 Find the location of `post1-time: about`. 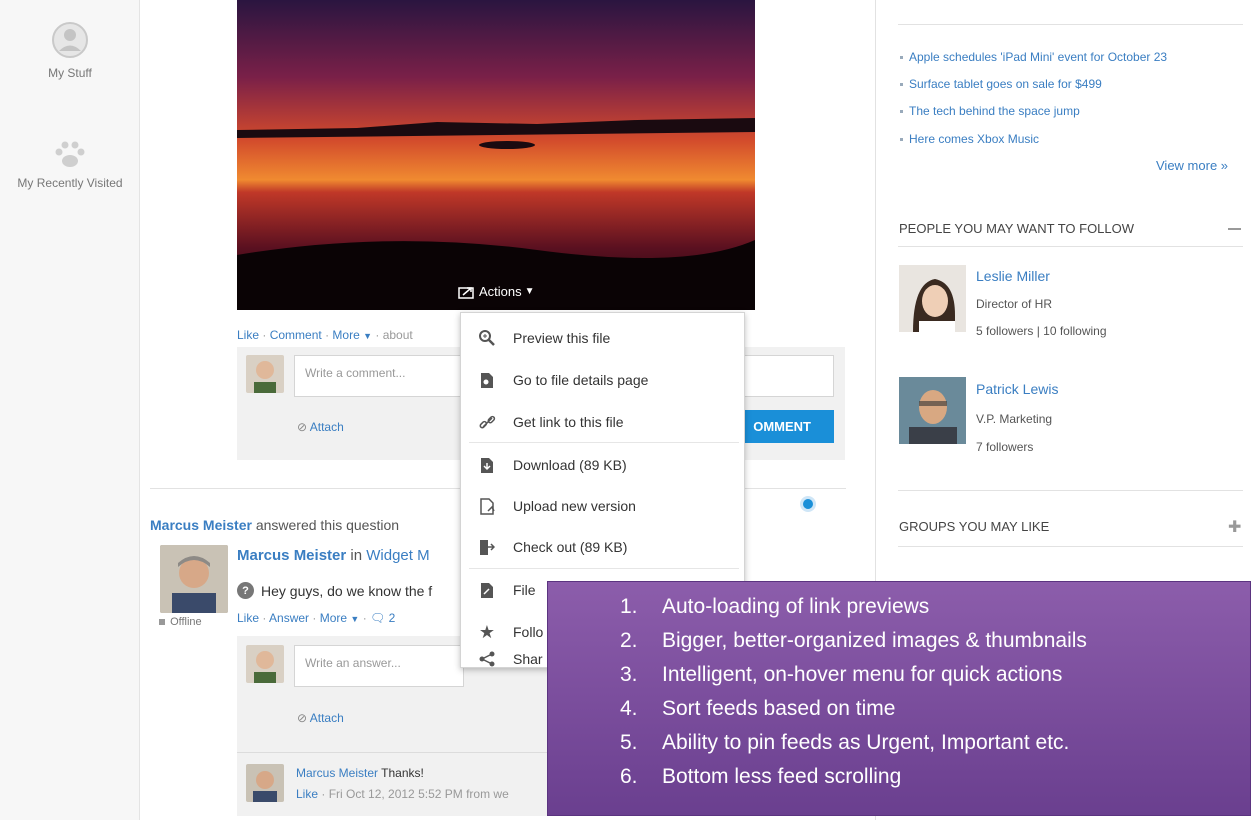

post1-time: about is located at coordinates (397, 335).